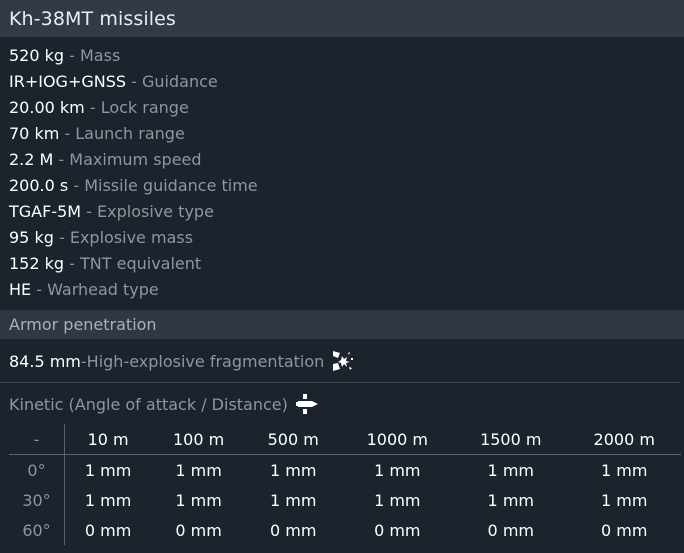  Describe the element at coordinates (342, 361) in the screenshot. I see `fragmentation-explosion-icon` at that location.